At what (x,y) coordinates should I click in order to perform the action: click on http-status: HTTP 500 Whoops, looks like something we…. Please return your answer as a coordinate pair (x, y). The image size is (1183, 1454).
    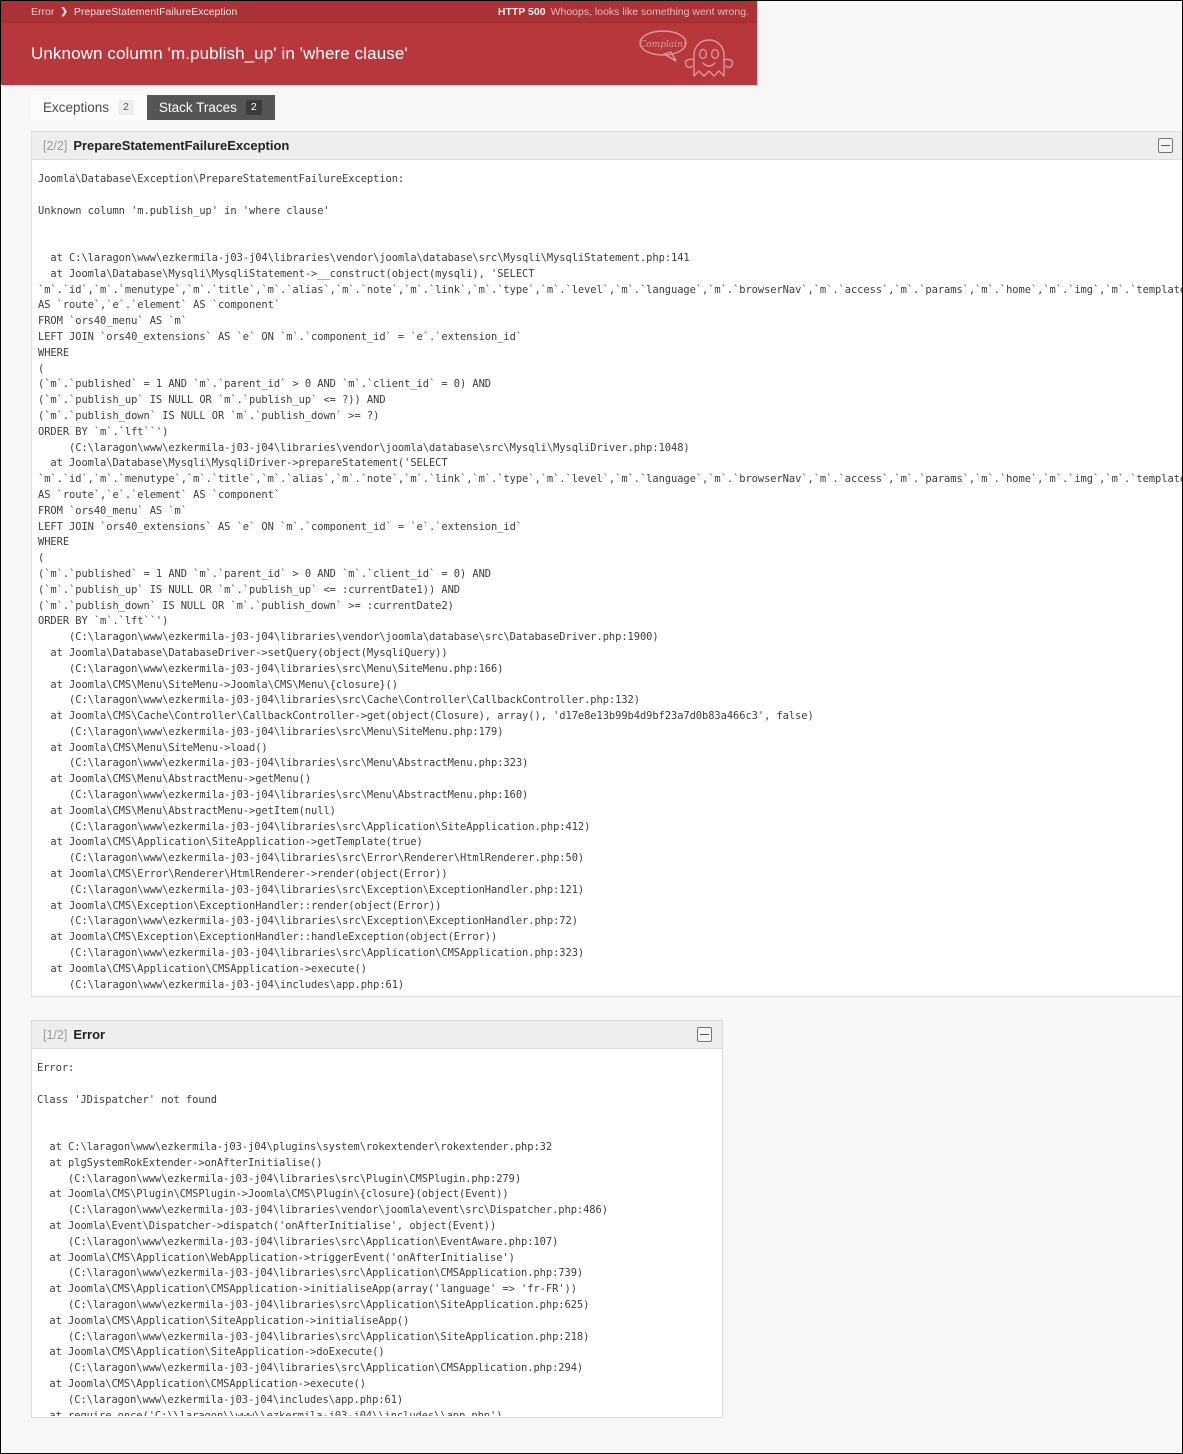
    Looking at the image, I should click on (623, 12).